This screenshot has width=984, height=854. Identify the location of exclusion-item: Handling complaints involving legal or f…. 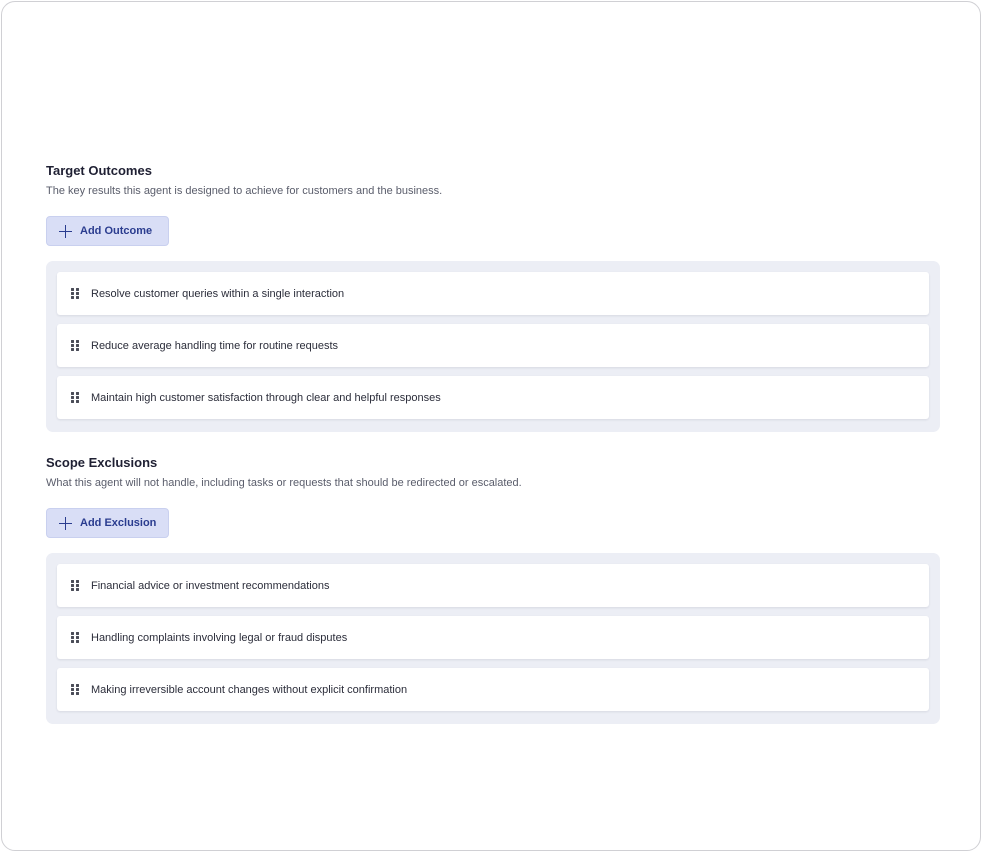
(493, 637).